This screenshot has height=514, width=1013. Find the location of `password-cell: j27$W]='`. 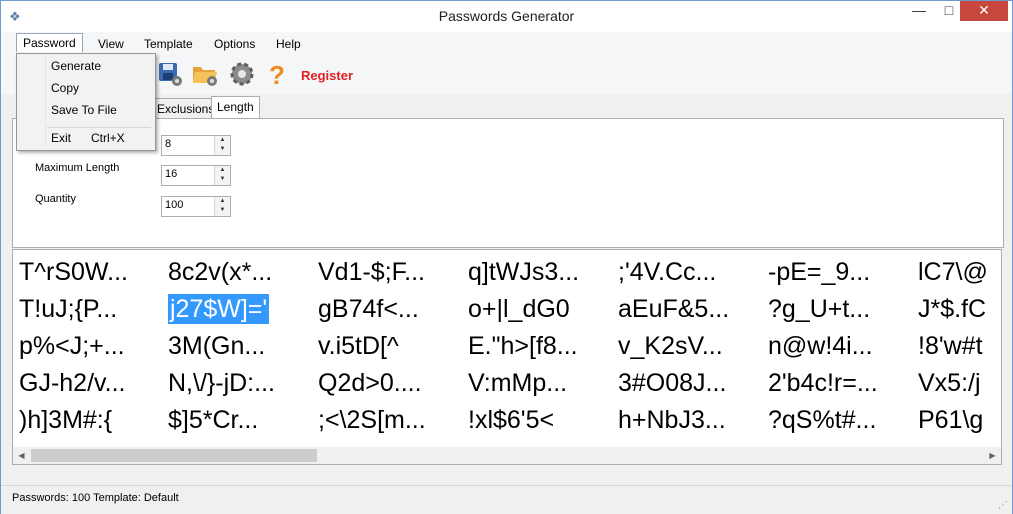

password-cell: j27$W]=' is located at coordinates (219, 309).